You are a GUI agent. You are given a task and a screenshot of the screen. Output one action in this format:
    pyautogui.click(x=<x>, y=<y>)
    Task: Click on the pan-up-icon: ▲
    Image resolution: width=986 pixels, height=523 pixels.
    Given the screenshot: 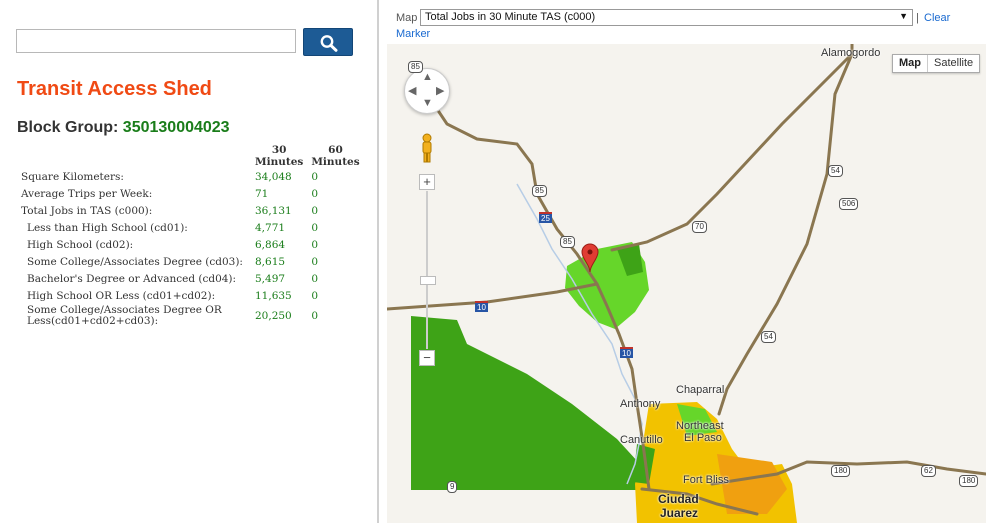 What is the action you would take?
    pyautogui.click(x=427, y=77)
    